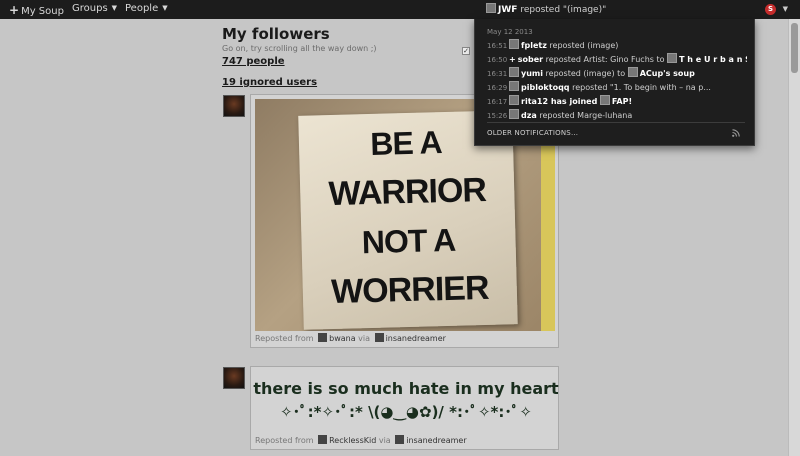 This screenshot has height=456, width=800. I want to click on poster-line: WARRIOR, so click(407, 192).